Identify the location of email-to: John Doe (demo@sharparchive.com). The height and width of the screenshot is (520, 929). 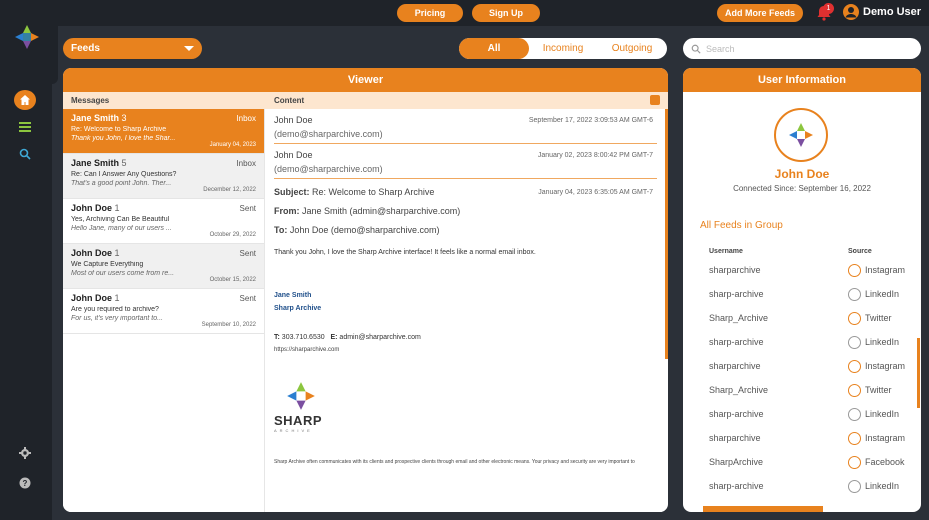
(364, 230).